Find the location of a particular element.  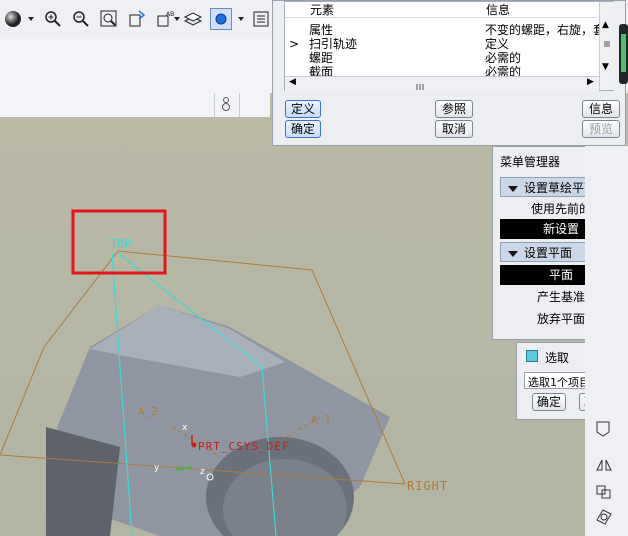

table-row: 螺距 必需的 is located at coordinates (442, 58).